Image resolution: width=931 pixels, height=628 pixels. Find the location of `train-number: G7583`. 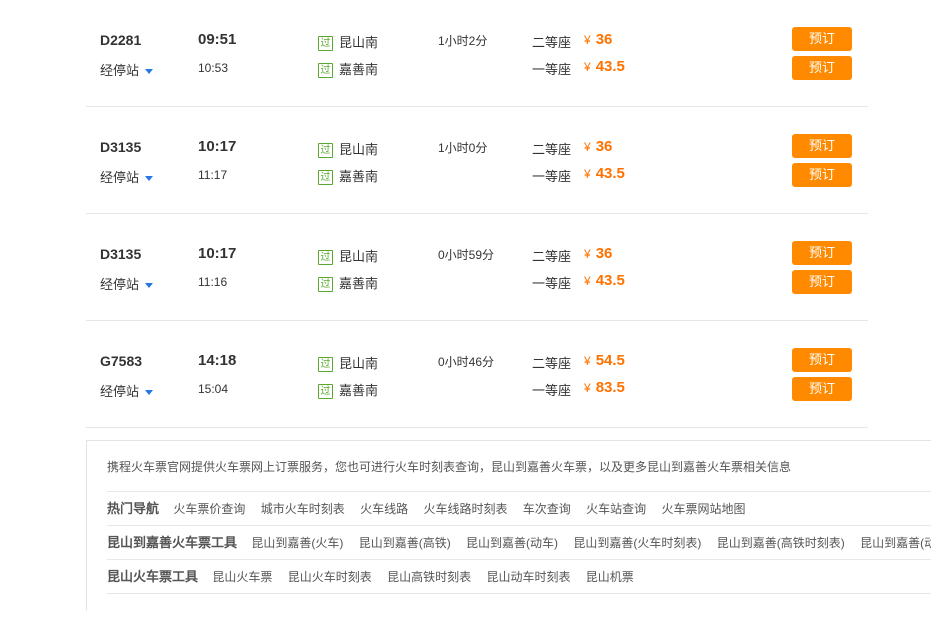

train-number: G7583 is located at coordinates (121, 361).